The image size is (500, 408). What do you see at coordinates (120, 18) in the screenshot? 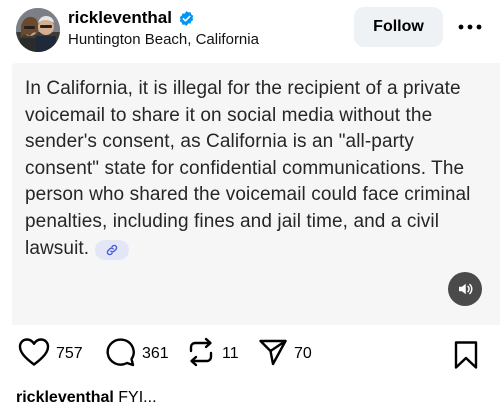
I see `username: rickleventhal` at bounding box center [120, 18].